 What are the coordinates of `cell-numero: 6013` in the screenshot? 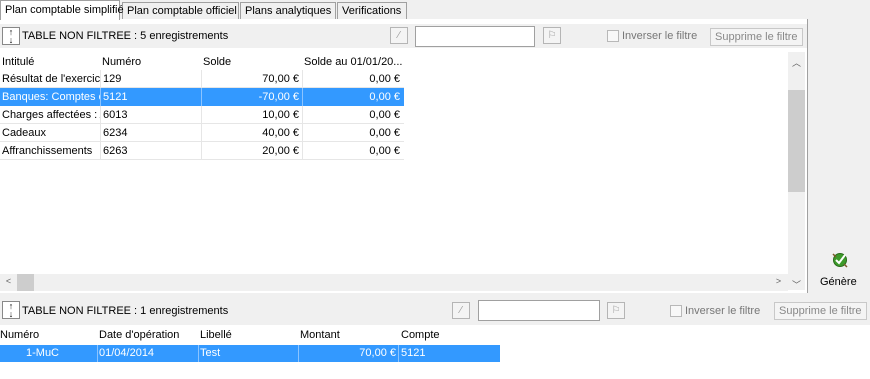 It's located at (115, 115).